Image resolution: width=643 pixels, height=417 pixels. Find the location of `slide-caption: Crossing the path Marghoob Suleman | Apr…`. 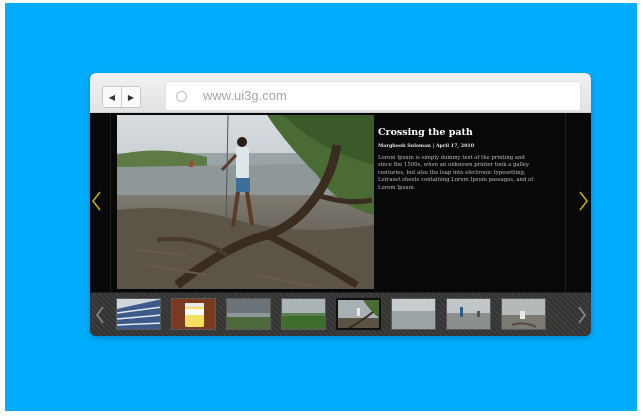

slide-caption: Crossing the path Marghoob Suleman | Apr… is located at coordinates (459, 159).